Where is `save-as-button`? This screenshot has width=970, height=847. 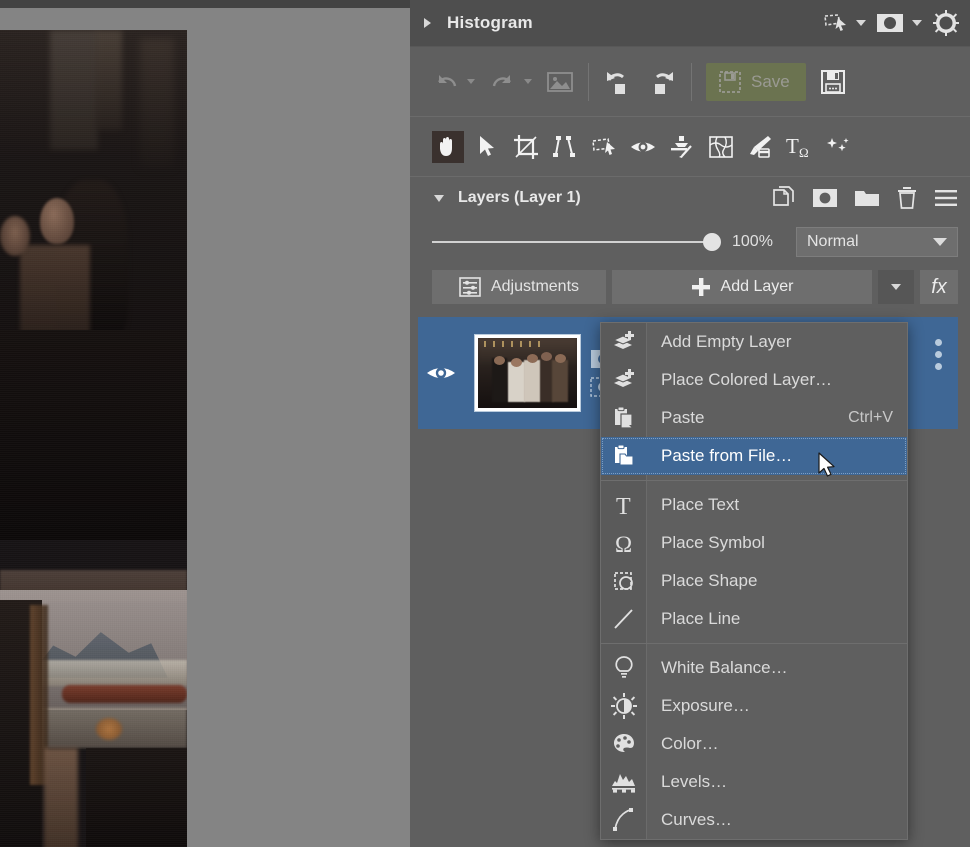
save-as-button is located at coordinates (833, 82).